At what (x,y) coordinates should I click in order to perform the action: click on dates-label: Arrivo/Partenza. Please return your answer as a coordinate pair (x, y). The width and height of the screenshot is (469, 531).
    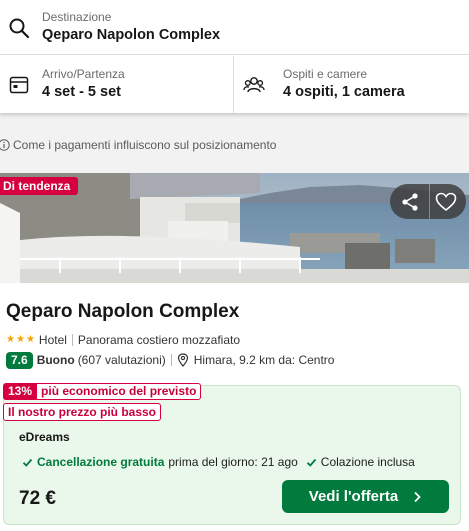
    Looking at the image, I should click on (83, 74).